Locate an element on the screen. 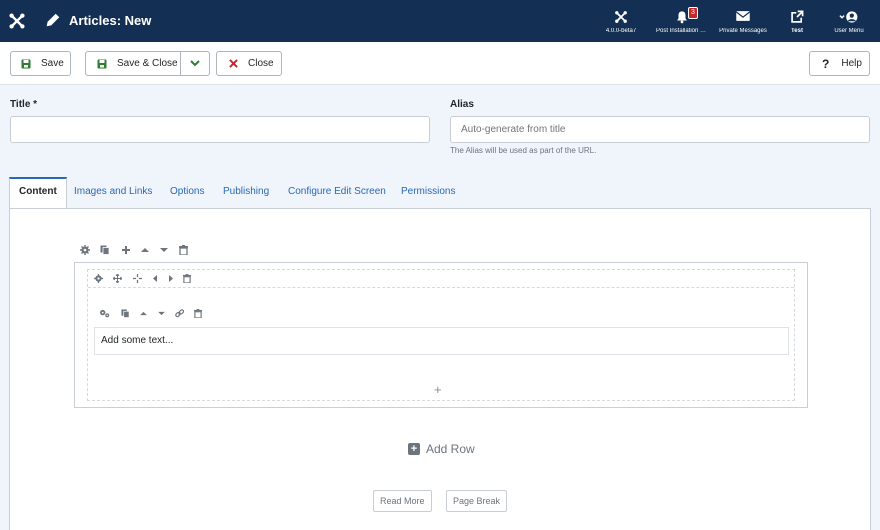 The height and width of the screenshot is (530, 880). envelope-icon is located at coordinates (743, 16).